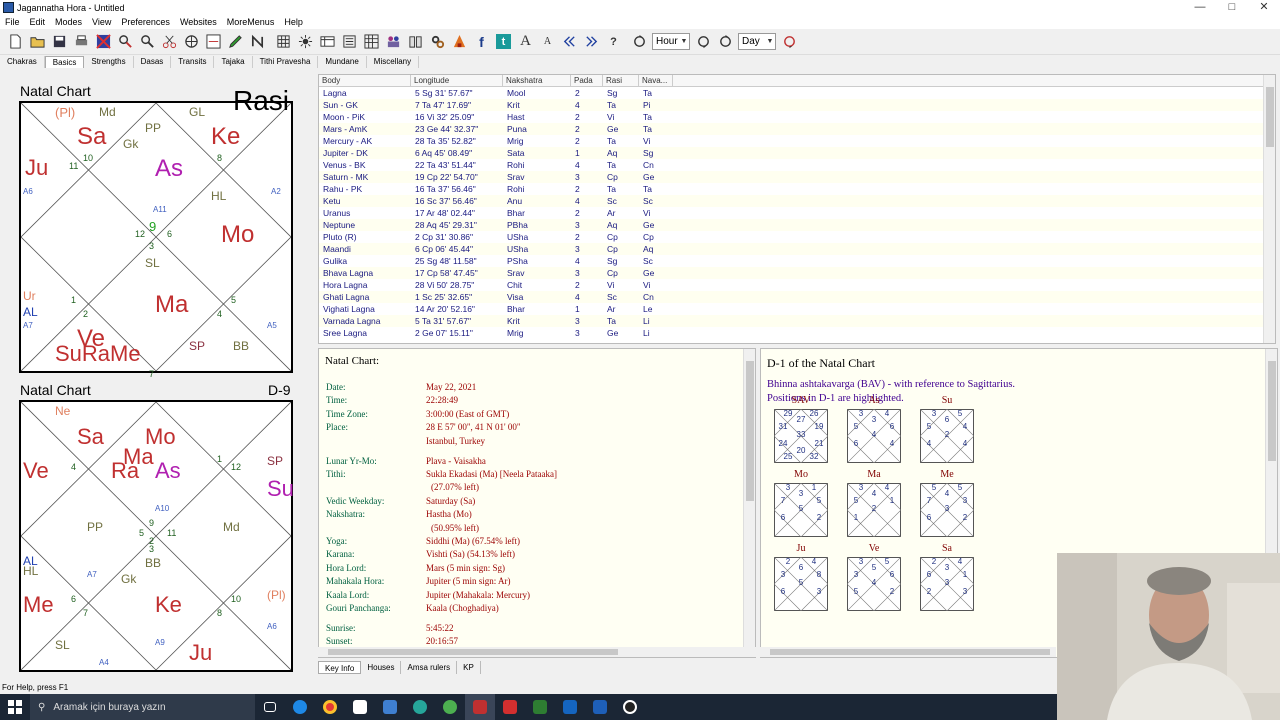 The height and width of the screenshot is (720, 1280). Describe the element at coordinates (947, 436) in the screenshot. I see `bav-chart: 63 55 424 4` at that location.